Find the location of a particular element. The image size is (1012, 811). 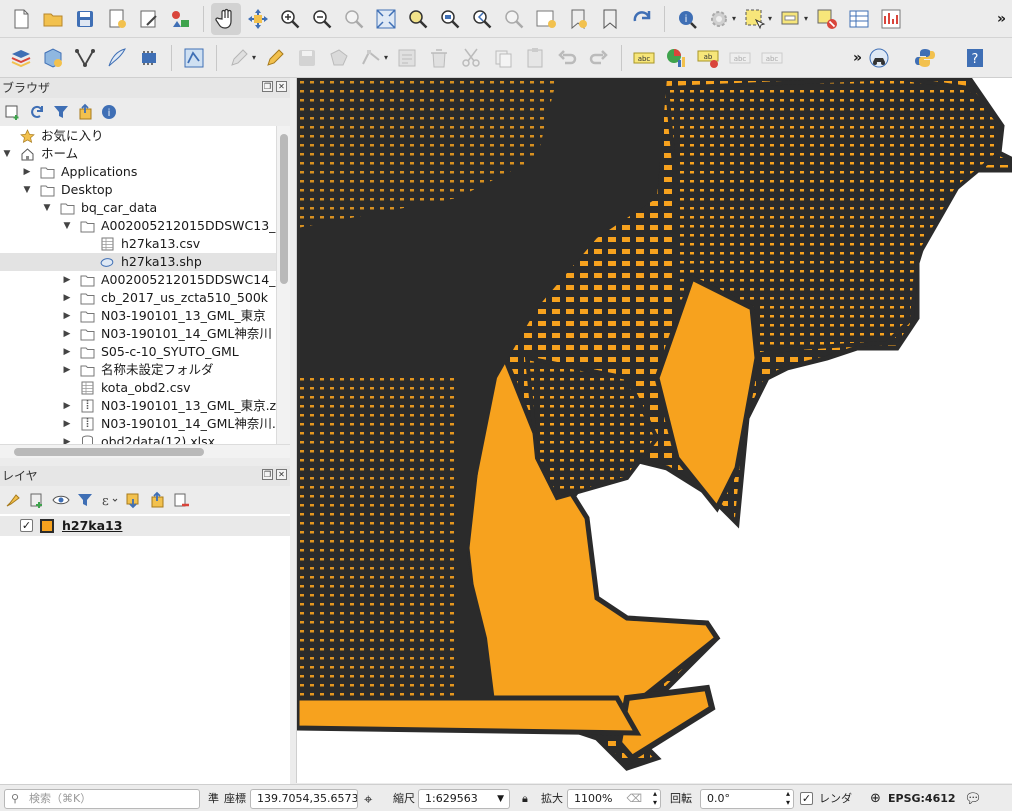

tree-item: h27ka13.shp is located at coordinates (138, 262).